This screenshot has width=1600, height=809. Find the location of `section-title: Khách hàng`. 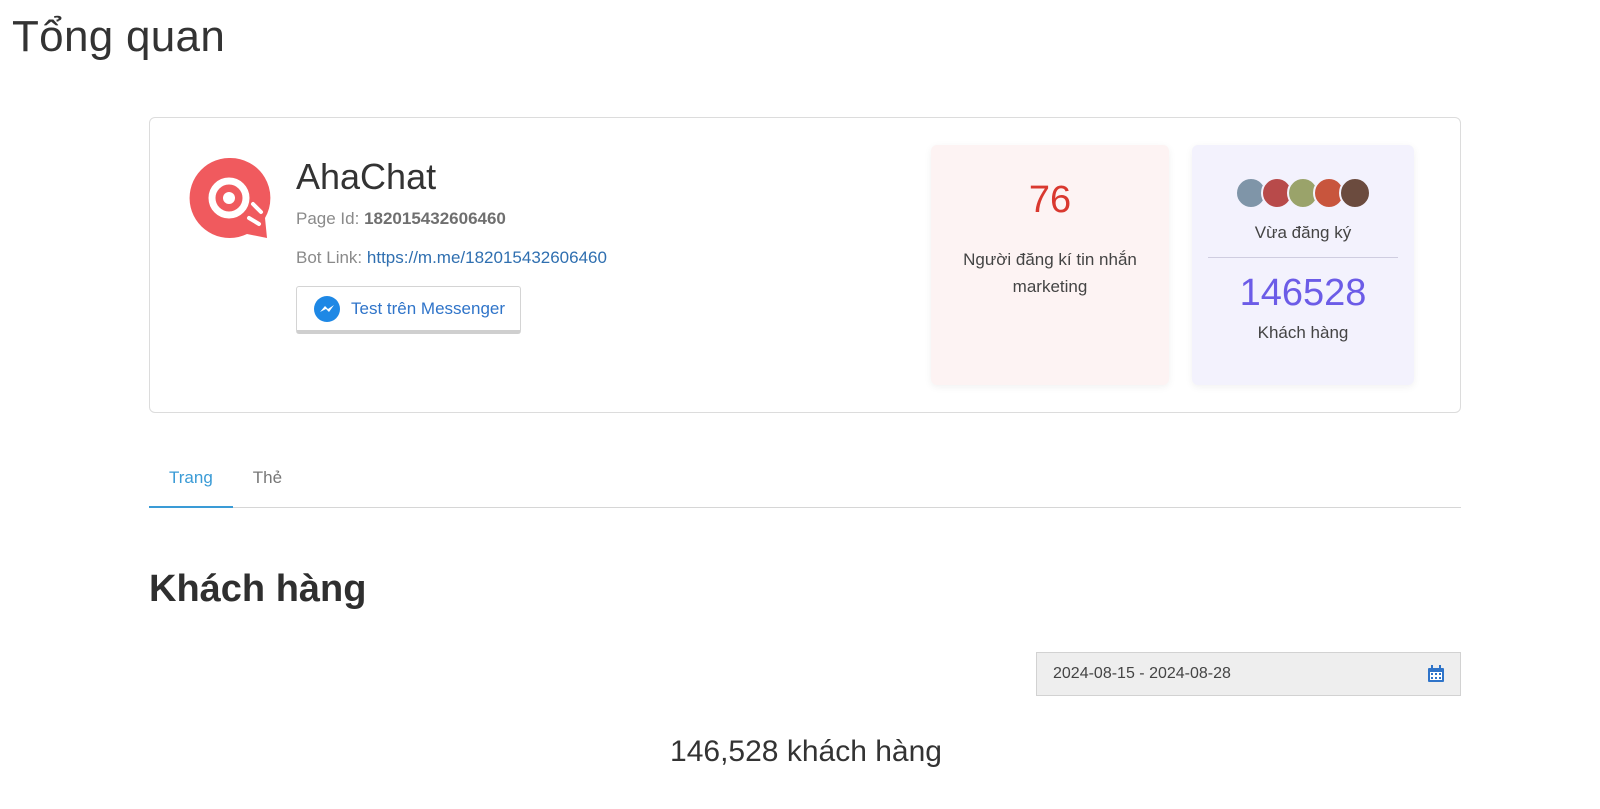

section-title: Khách hàng is located at coordinates (258, 589).